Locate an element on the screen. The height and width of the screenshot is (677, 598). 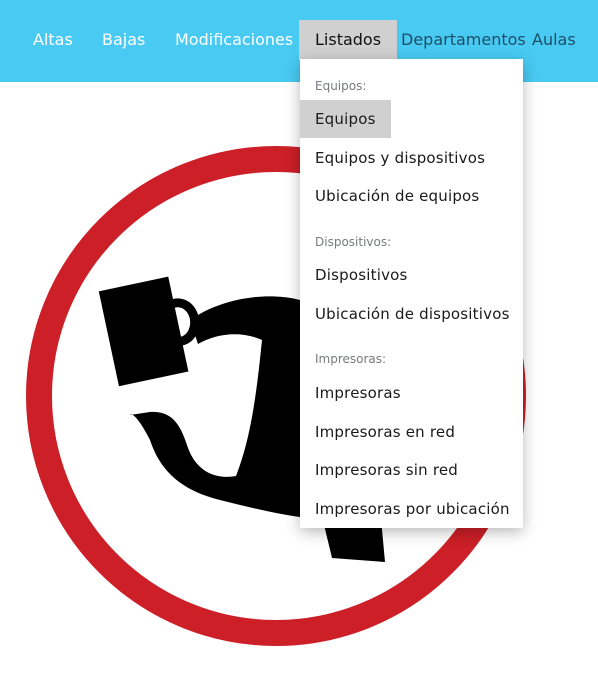
menu-item-impresoras-en-red: Impresoras en red is located at coordinates (385, 432).